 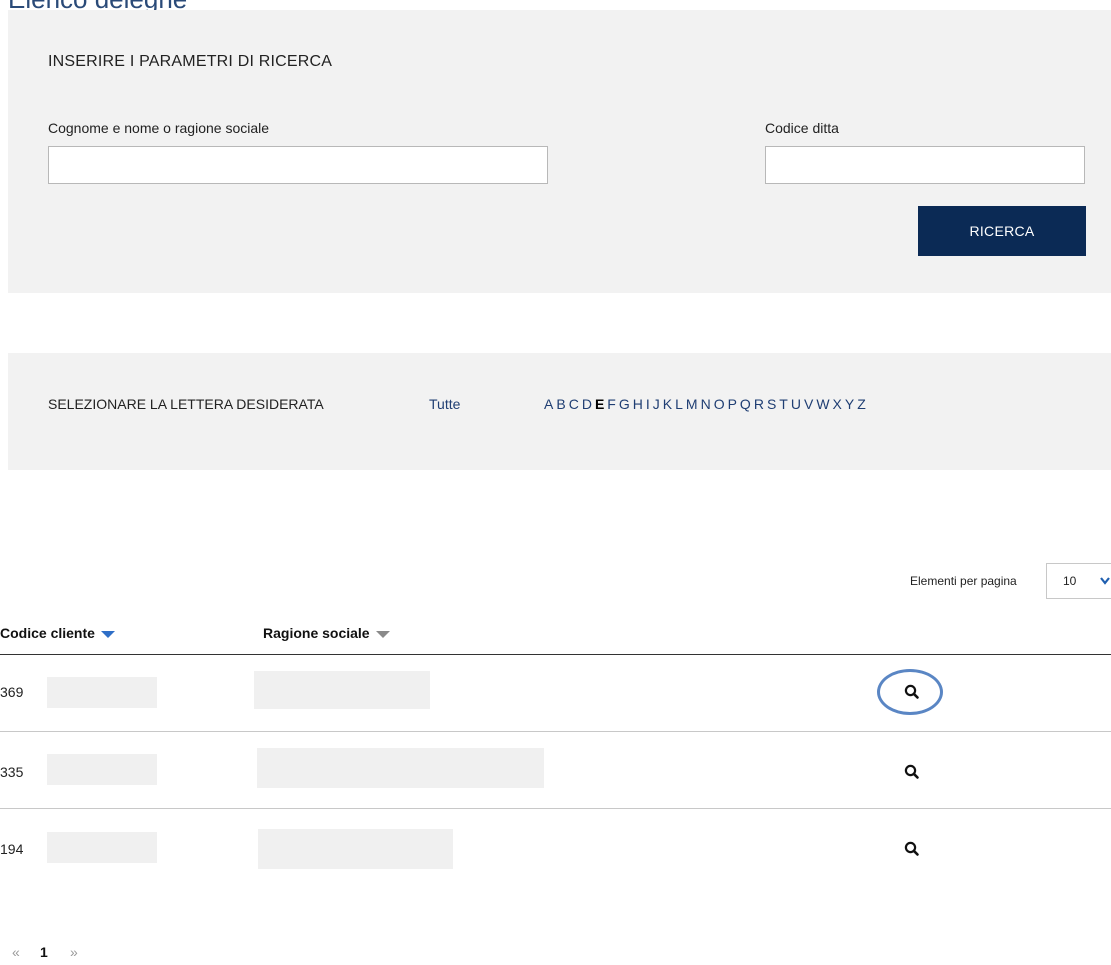 I want to click on letter-v: V, so click(x=808, y=404).